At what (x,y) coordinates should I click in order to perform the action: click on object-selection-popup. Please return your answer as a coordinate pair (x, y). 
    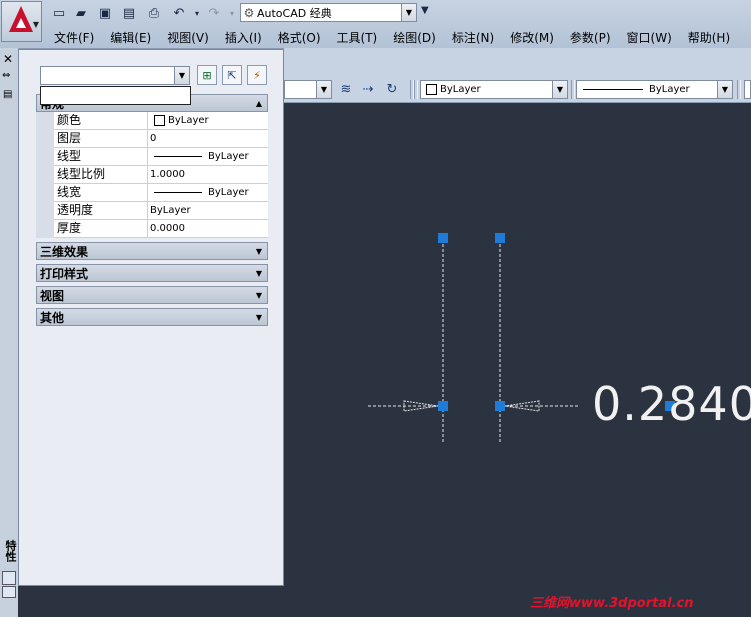
    Looking at the image, I should click on (115, 95).